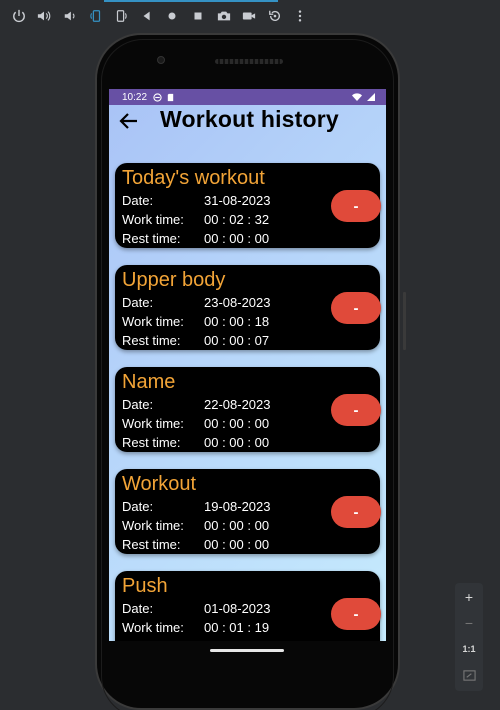 Image resolution: width=500 pixels, height=710 pixels. Describe the element at coordinates (96, 16) in the screenshot. I see `rotate-left-icon` at that location.